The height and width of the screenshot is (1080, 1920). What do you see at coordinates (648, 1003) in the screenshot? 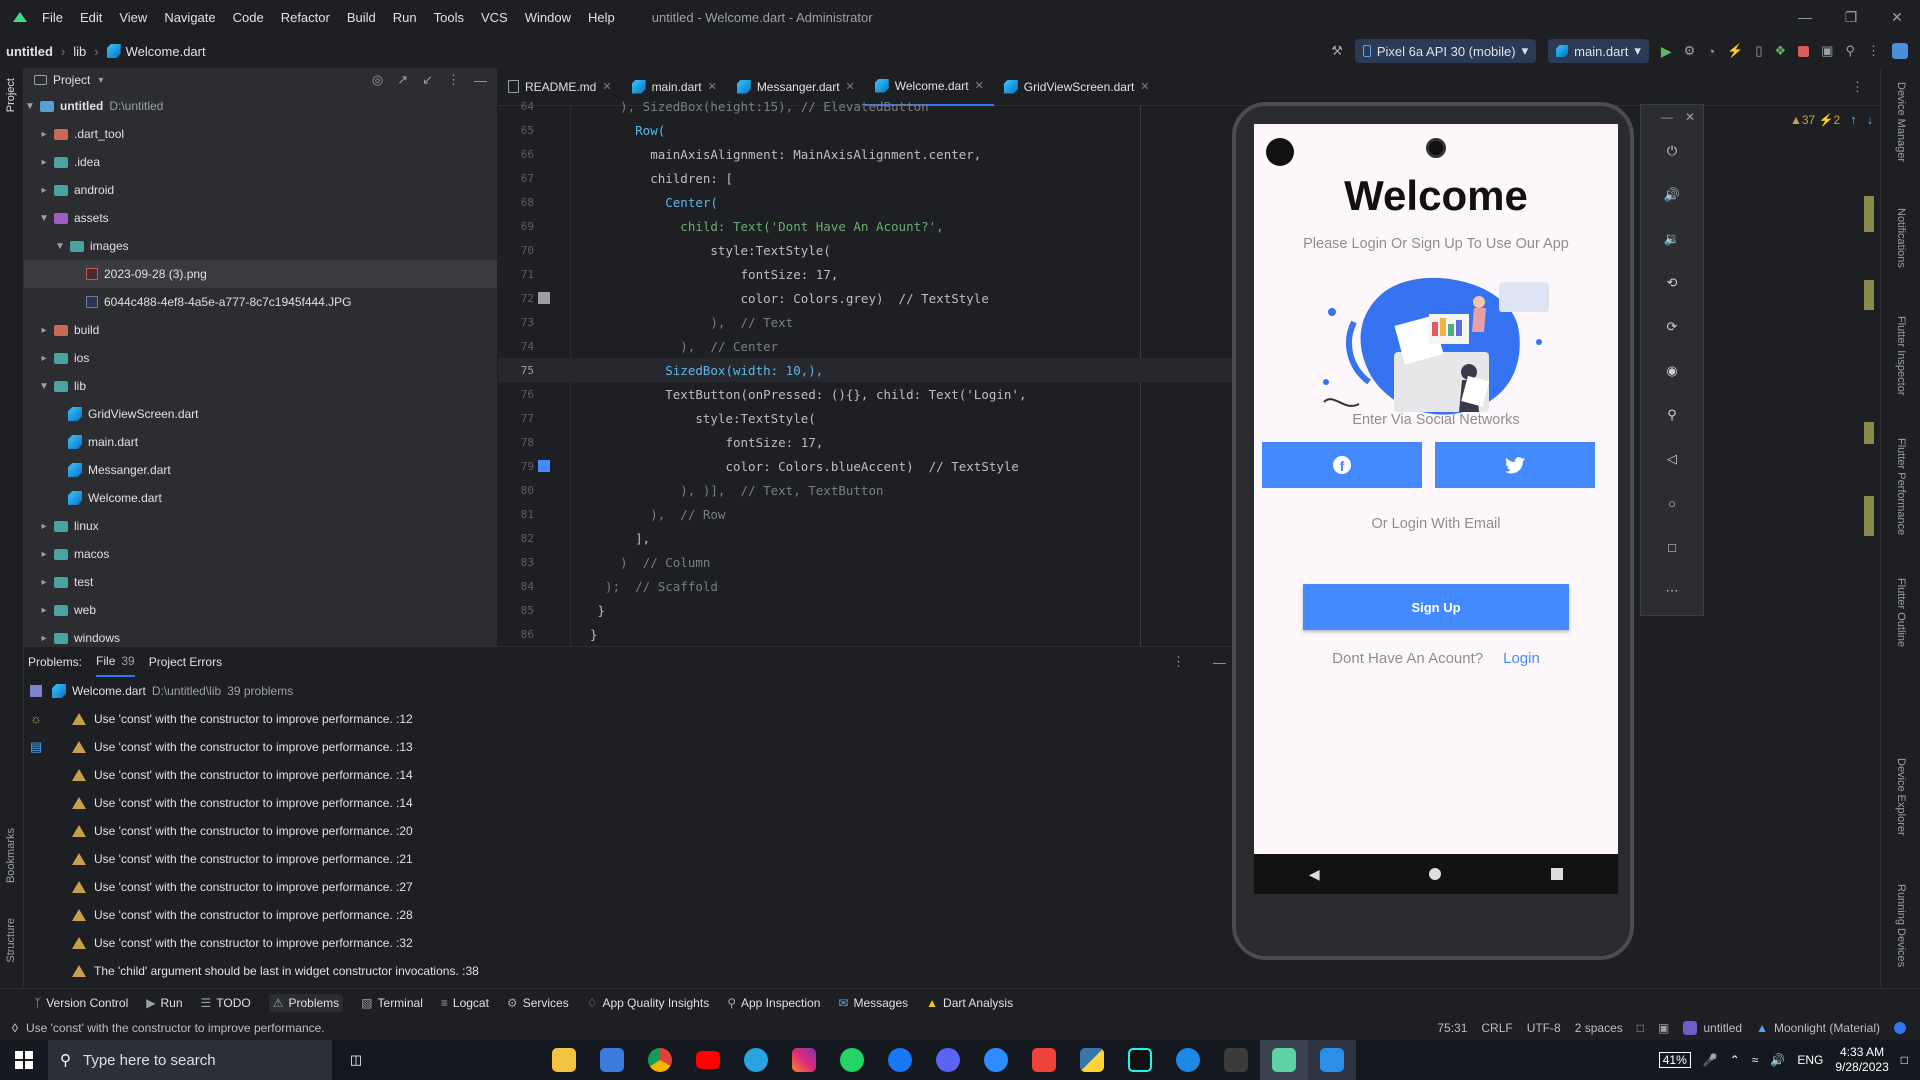
I see `app-quality-insights-tab: ♢ App Quality Insights` at bounding box center [648, 1003].